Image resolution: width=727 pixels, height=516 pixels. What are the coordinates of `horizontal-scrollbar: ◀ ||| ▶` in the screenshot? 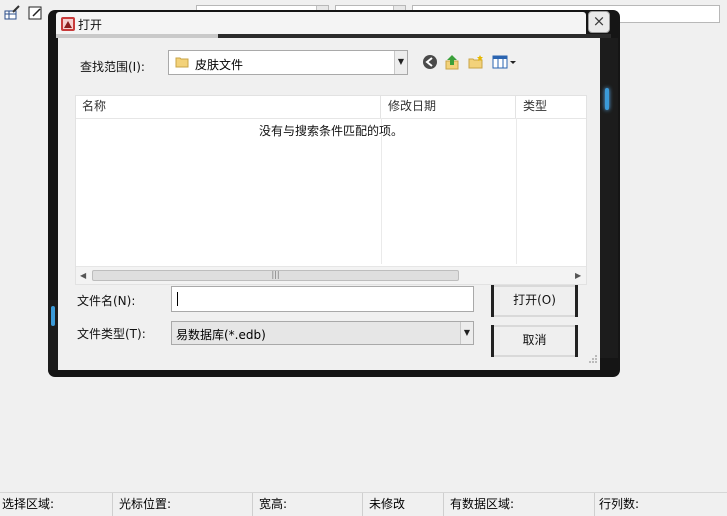 It's located at (331, 275).